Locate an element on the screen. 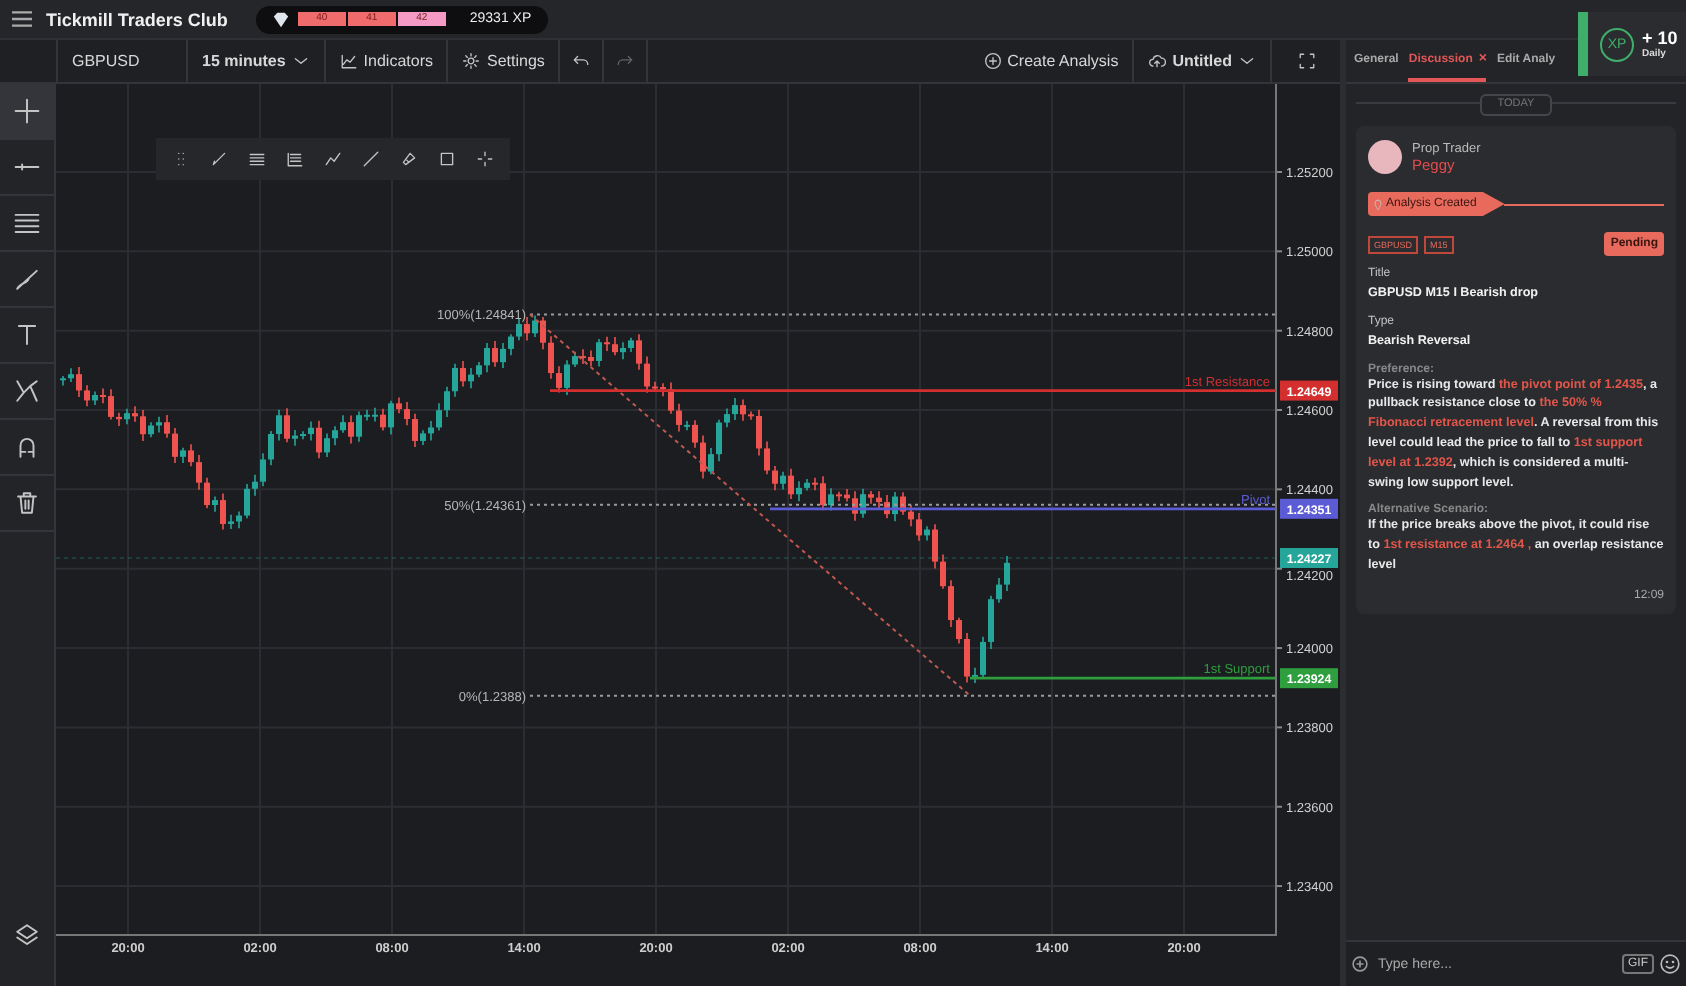 The height and width of the screenshot is (986, 1686). xp-amount: + 10 is located at coordinates (1660, 38).